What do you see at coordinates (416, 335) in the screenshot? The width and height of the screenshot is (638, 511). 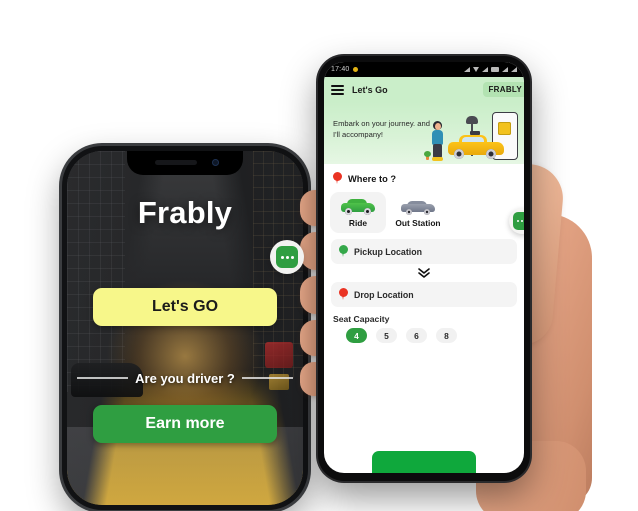 I see `seat-option-6: 6` at bounding box center [416, 335].